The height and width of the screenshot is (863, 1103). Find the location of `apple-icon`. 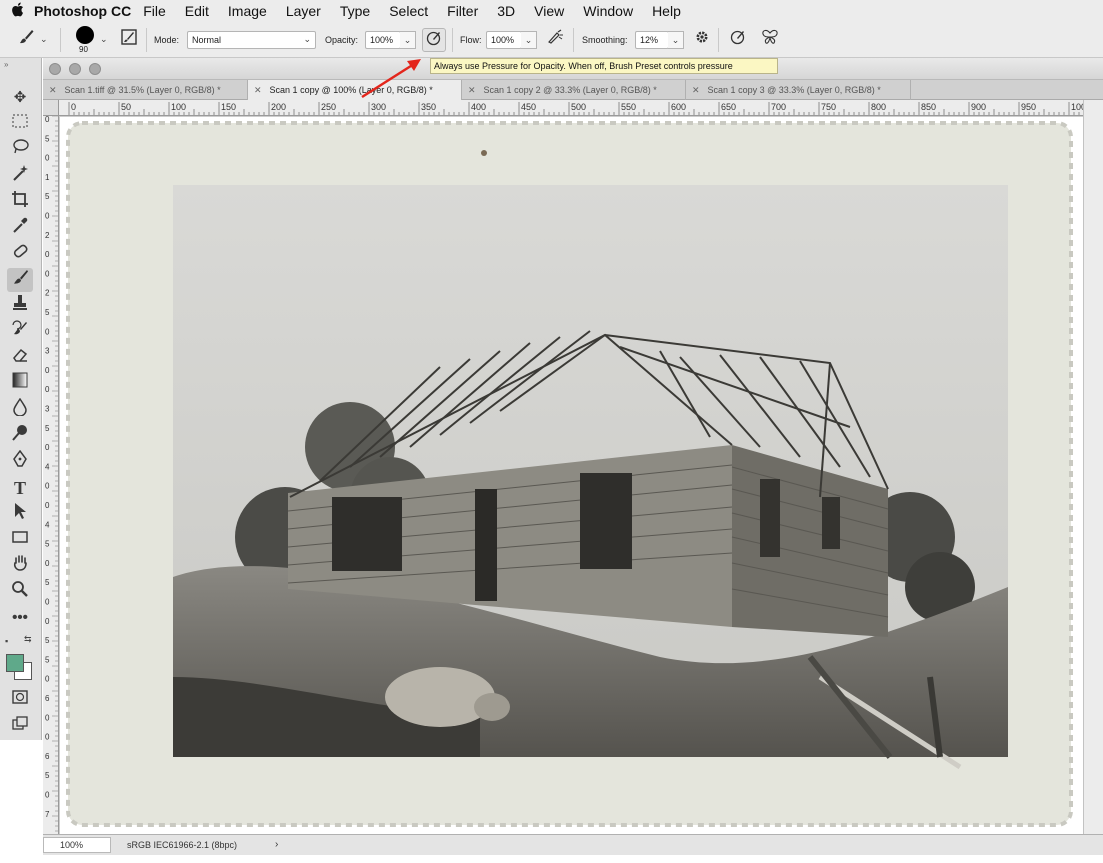

apple-icon is located at coordinates (17, 11).